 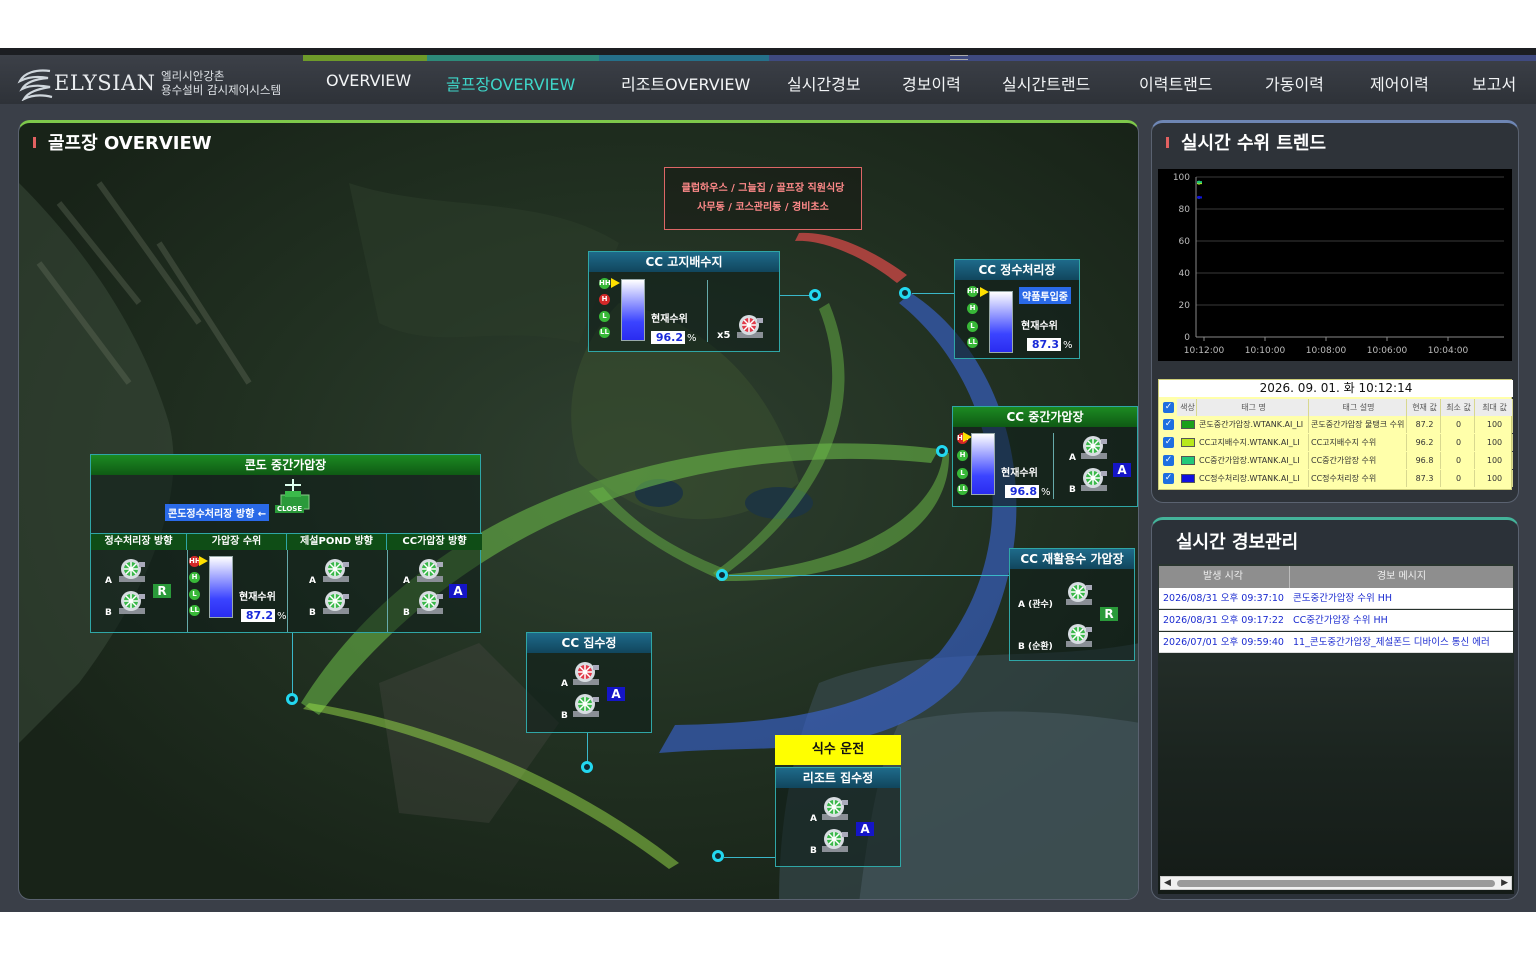 I want to click on y-tick-label: 20, so click(x=1185, y=306).